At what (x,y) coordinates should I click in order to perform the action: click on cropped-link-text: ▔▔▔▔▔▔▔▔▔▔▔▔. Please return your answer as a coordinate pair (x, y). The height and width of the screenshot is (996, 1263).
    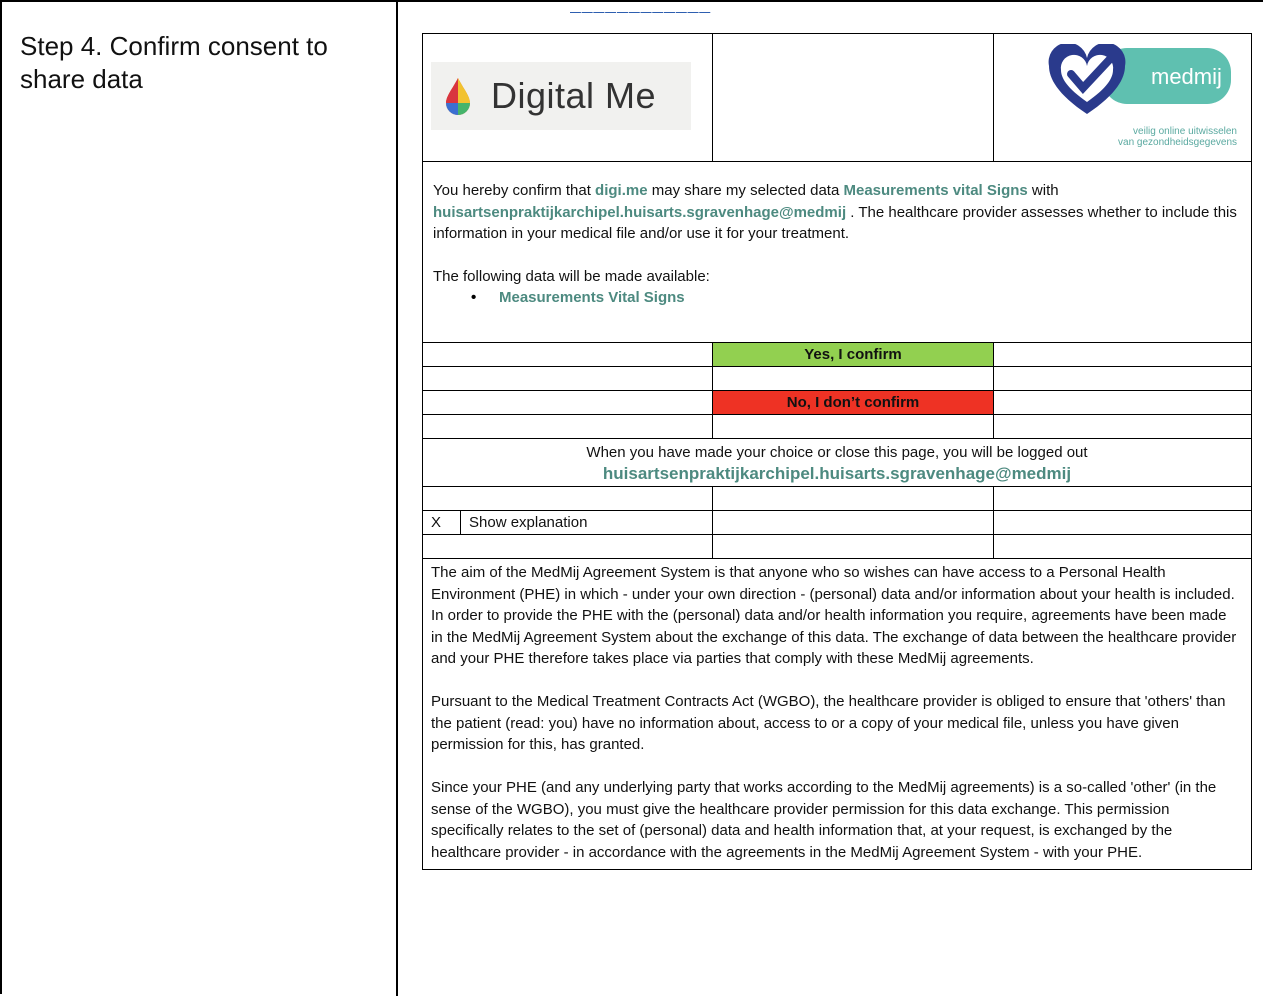
    Looking at the image, I should click on (641, 17).